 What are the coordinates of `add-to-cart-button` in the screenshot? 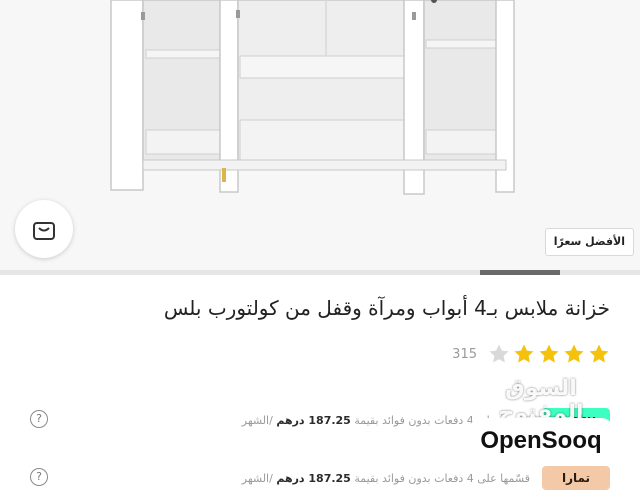 It's located at (44, 229).